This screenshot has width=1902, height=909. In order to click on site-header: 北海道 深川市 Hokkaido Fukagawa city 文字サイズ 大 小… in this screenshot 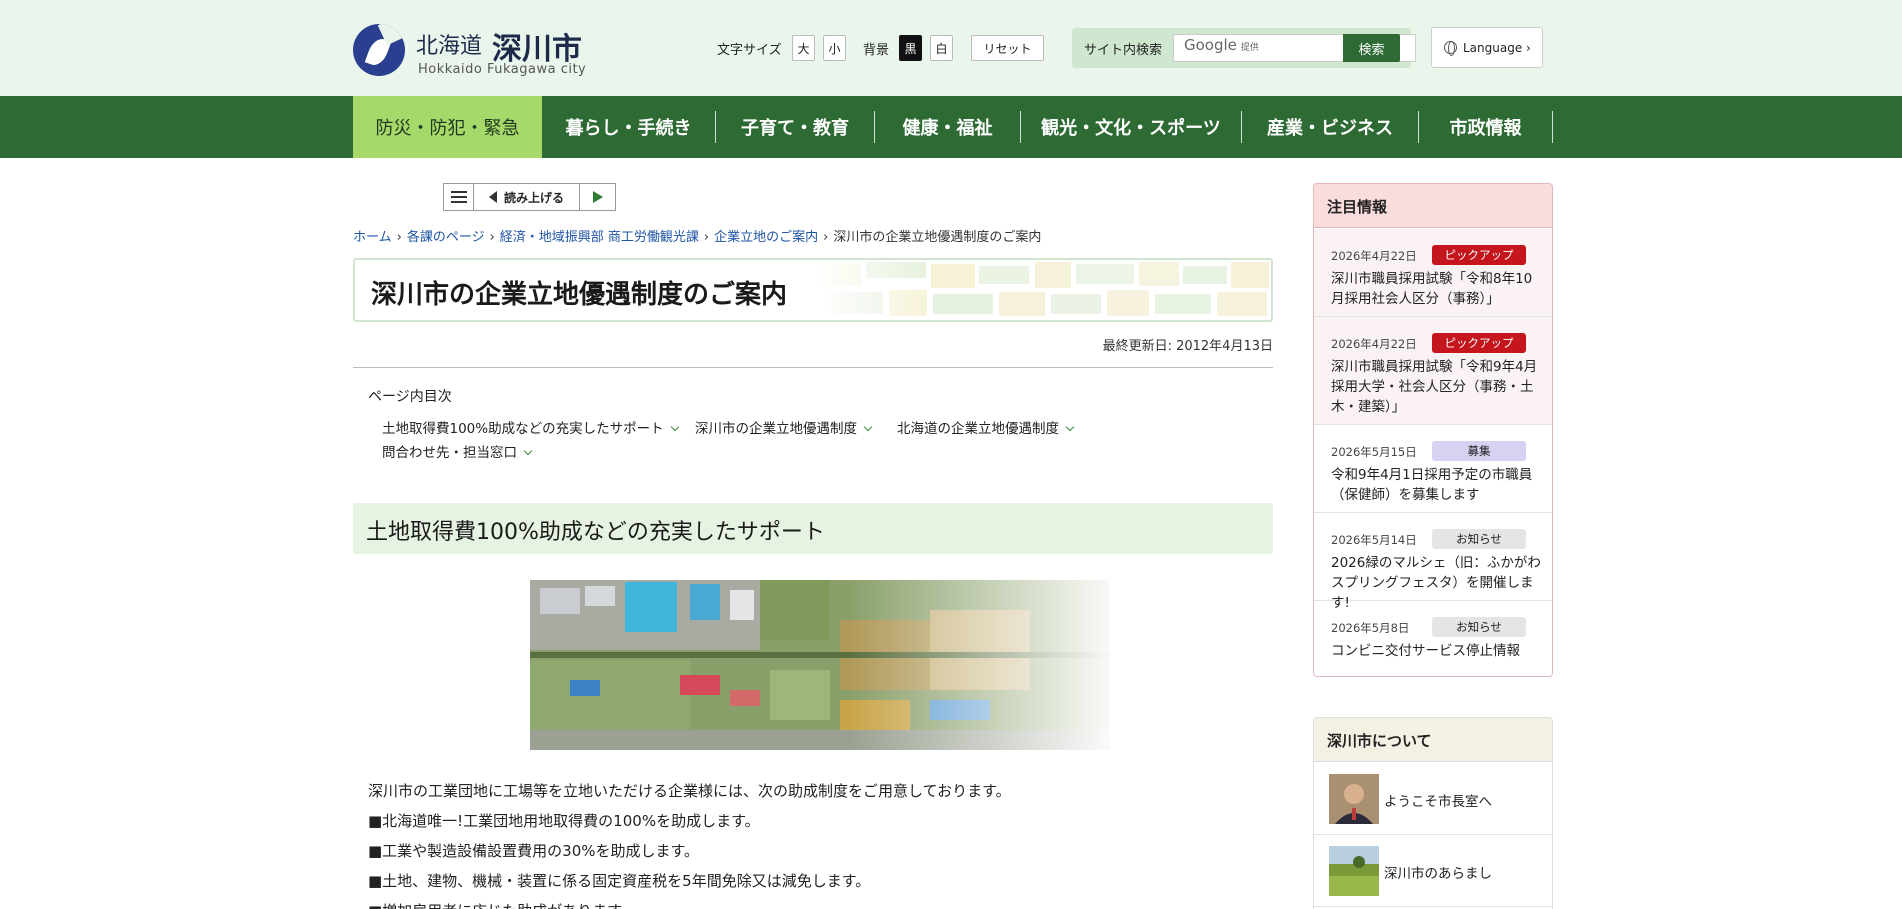, I will do `click(951, 48)`.